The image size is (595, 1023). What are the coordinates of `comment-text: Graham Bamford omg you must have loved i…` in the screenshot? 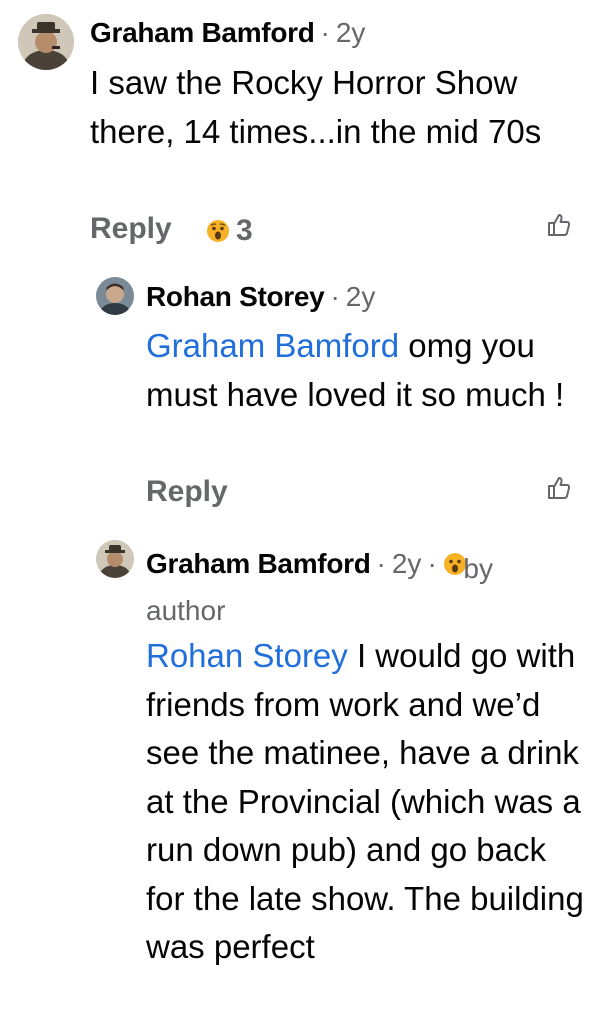 It's located at (366, 370).